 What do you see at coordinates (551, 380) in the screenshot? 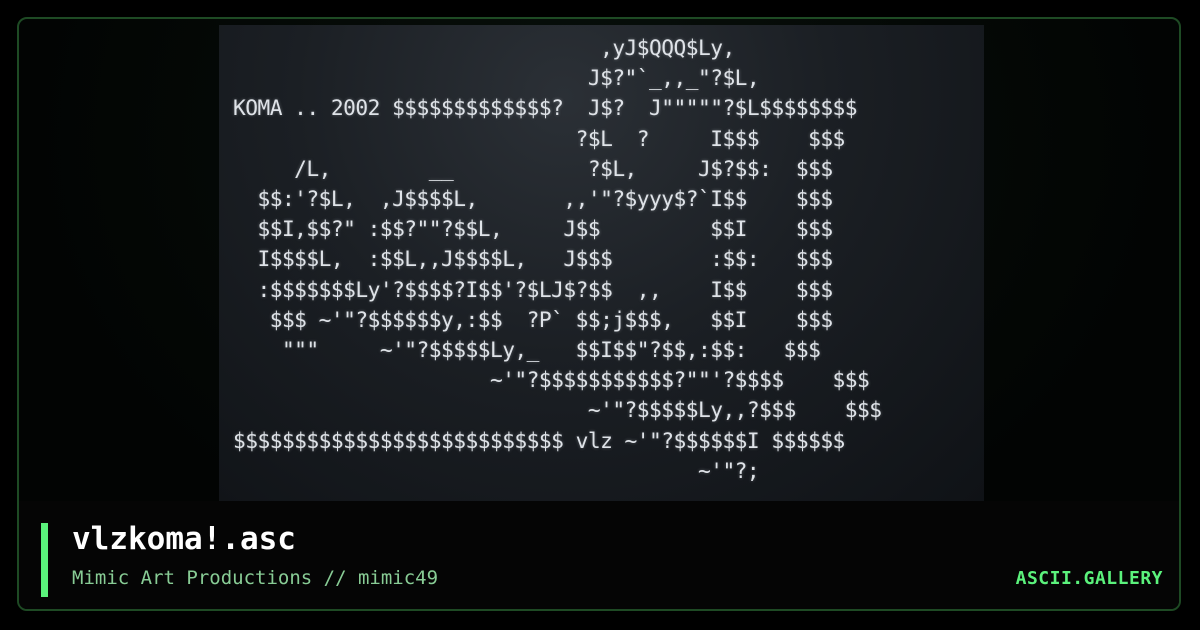
I see `ascii-line: ~'"?$$$$$$$$$$$?""'?$$$$ $$$` at bounding box center [551, 380].